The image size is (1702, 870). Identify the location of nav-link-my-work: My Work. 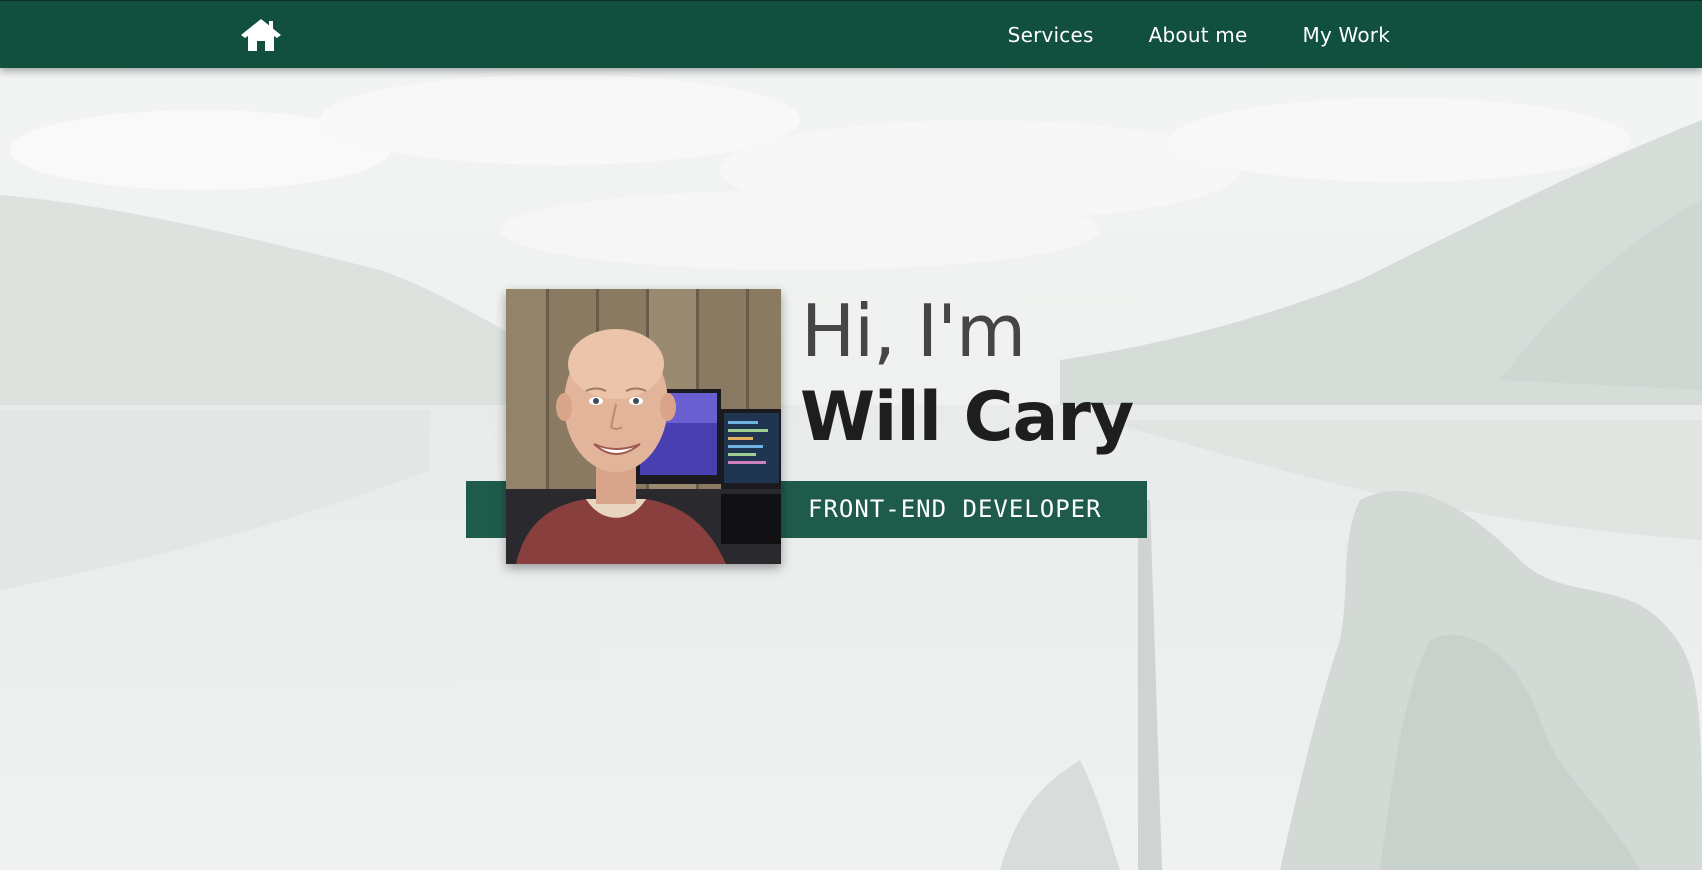
(1347, 35).